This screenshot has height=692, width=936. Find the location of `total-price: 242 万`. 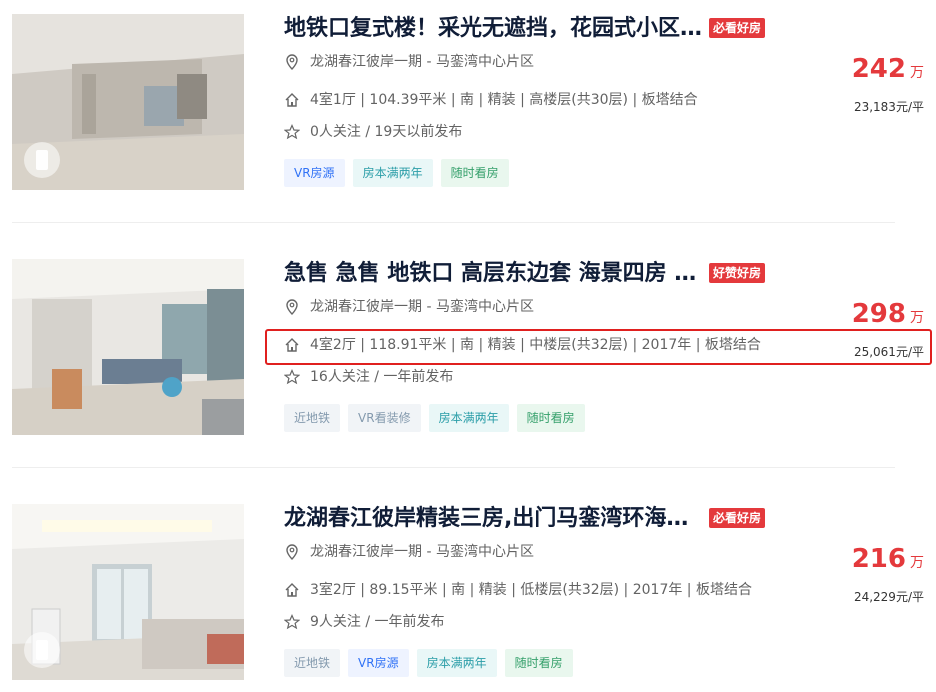

total-price: 242 万 is located at coordinates (888, 69).